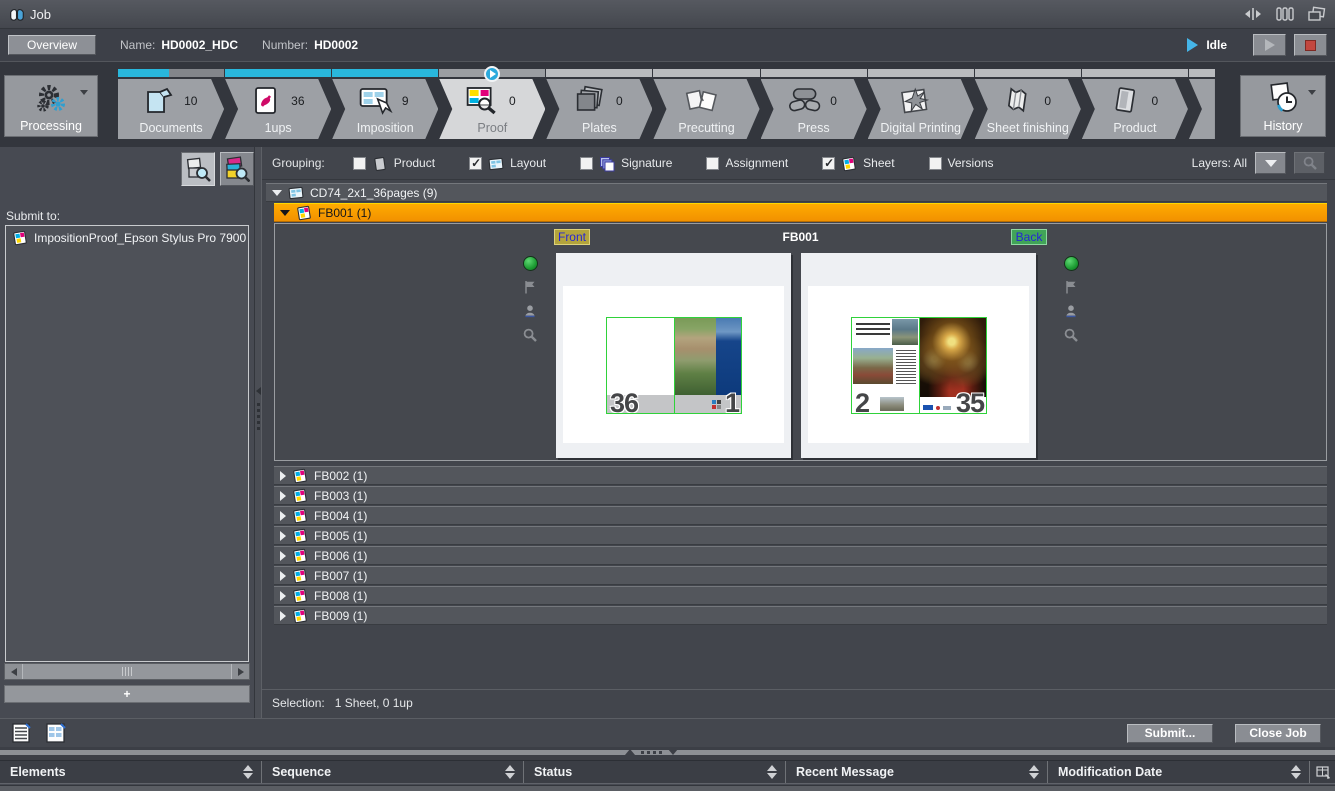 The image size is (1335, 791). What do you see at coordinates (921, 109) in the screenshot?
I see `workflow-step: Digital Printing` at bounding box center [921, 109].